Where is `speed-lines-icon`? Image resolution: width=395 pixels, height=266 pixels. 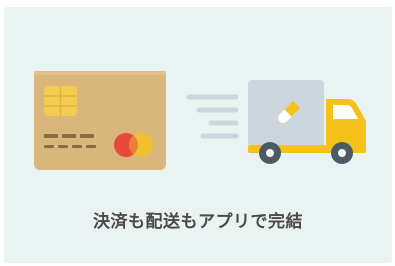
speed-lines-icon is located at coordinates (212, 116).